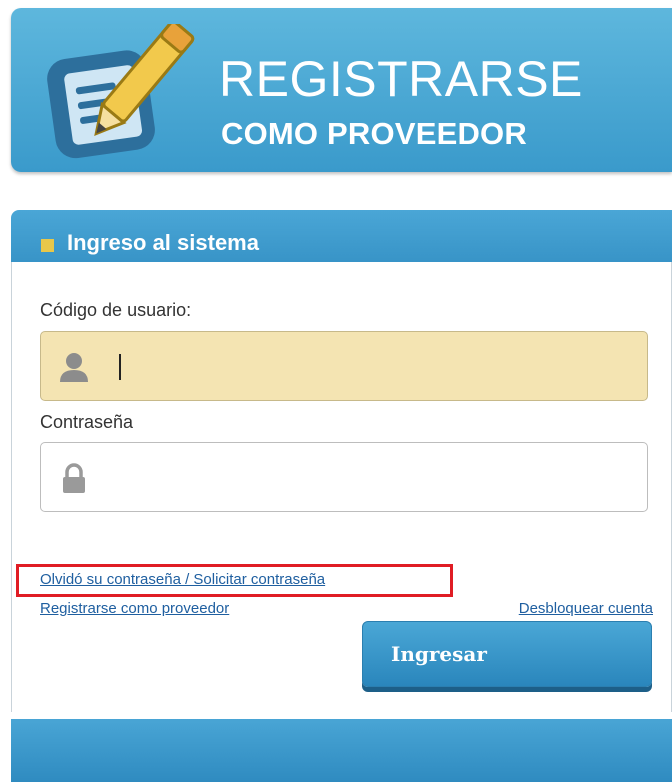  Describe the element at coordinates (74, 478) in the screenshot. I see `lock-icon` at that location.